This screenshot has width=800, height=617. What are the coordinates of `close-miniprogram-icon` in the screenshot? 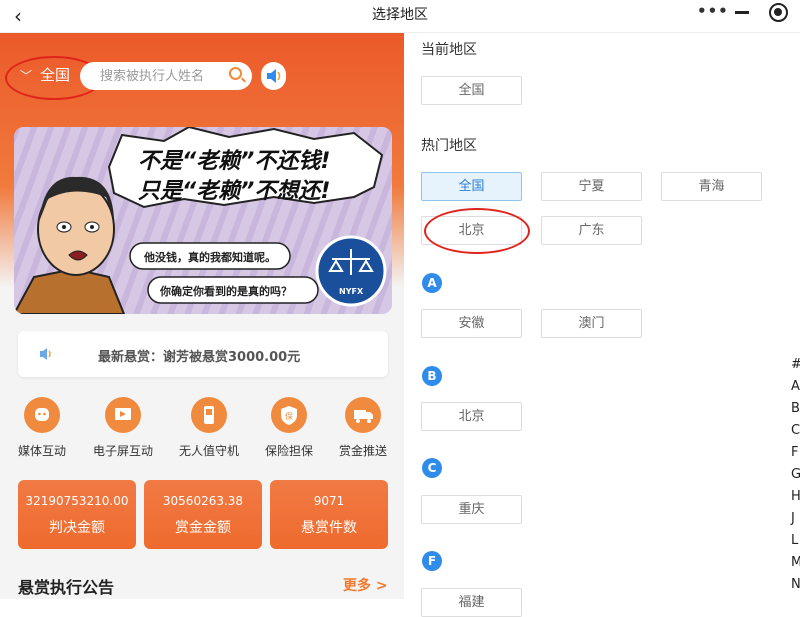 It's located at (778, 12).